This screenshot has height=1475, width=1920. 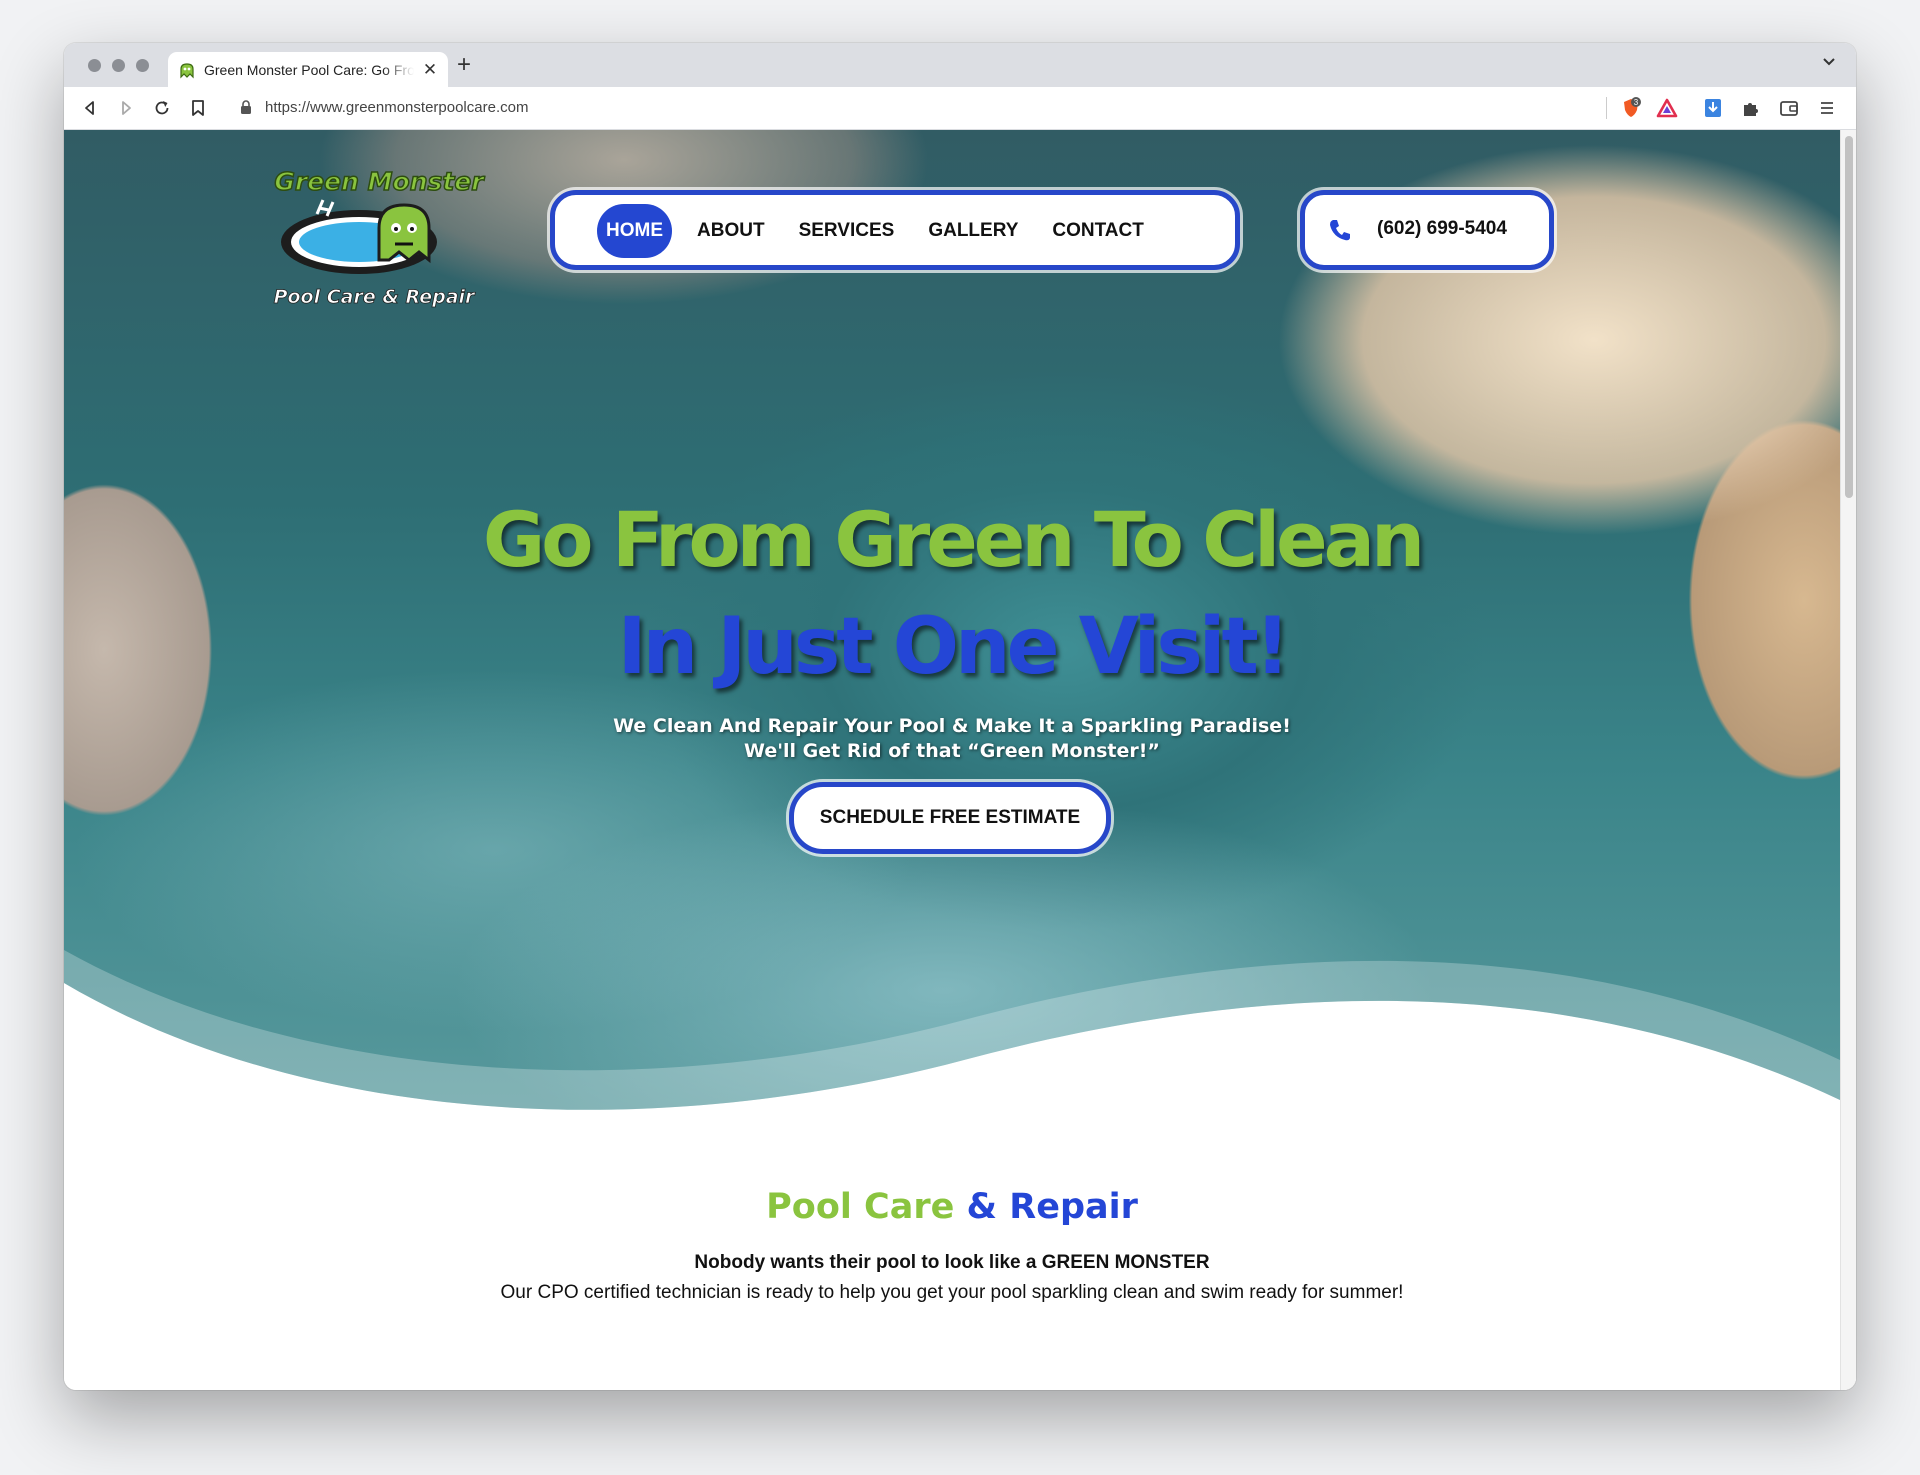 I want to click on site-logo: Green Monster Pool Care & Repair, so click(x=379, y=235).